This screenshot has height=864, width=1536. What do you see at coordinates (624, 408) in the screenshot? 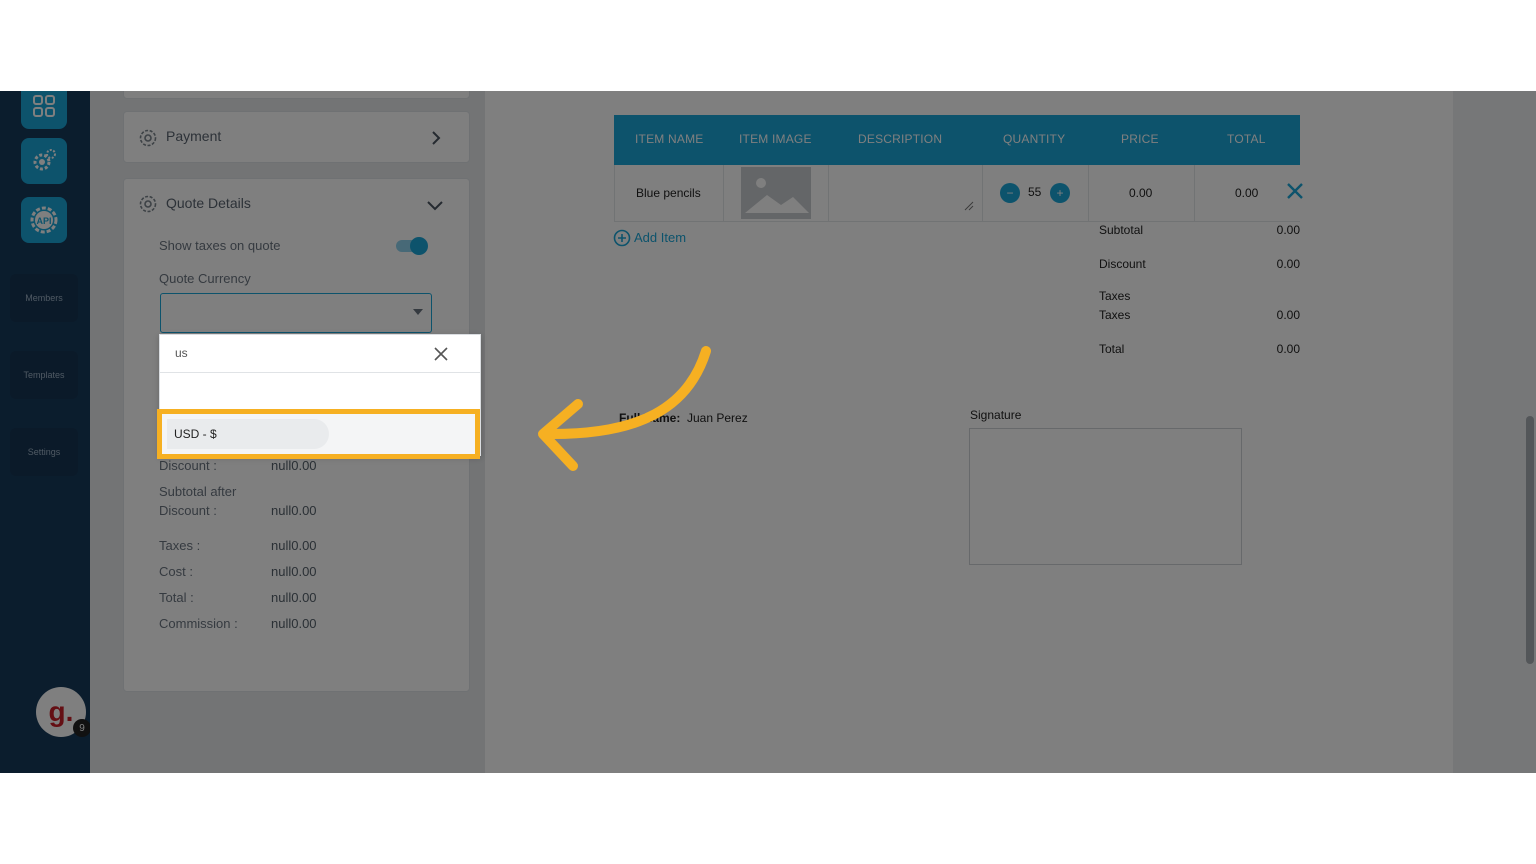
I see `instruction-arrow-icon` at bounding box center [624, 408].